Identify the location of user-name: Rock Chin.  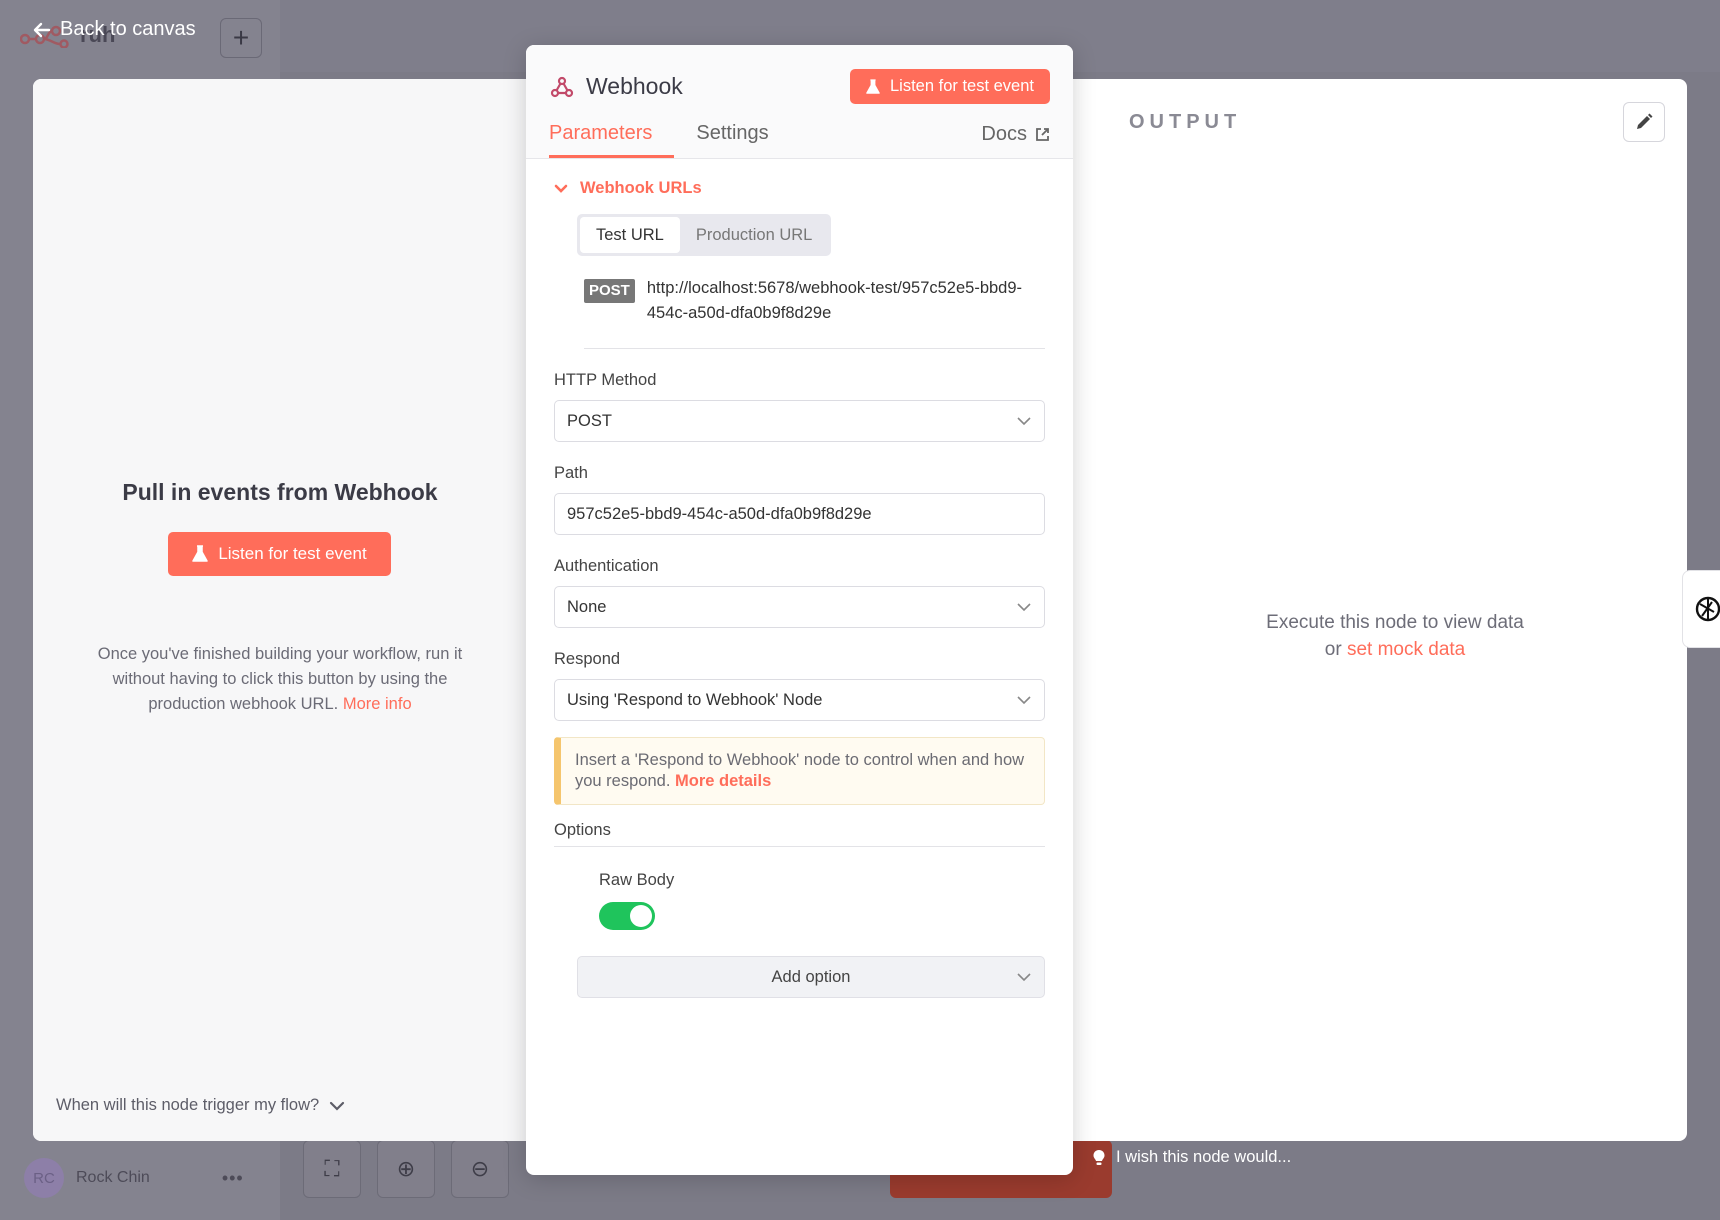
(113, 1177).